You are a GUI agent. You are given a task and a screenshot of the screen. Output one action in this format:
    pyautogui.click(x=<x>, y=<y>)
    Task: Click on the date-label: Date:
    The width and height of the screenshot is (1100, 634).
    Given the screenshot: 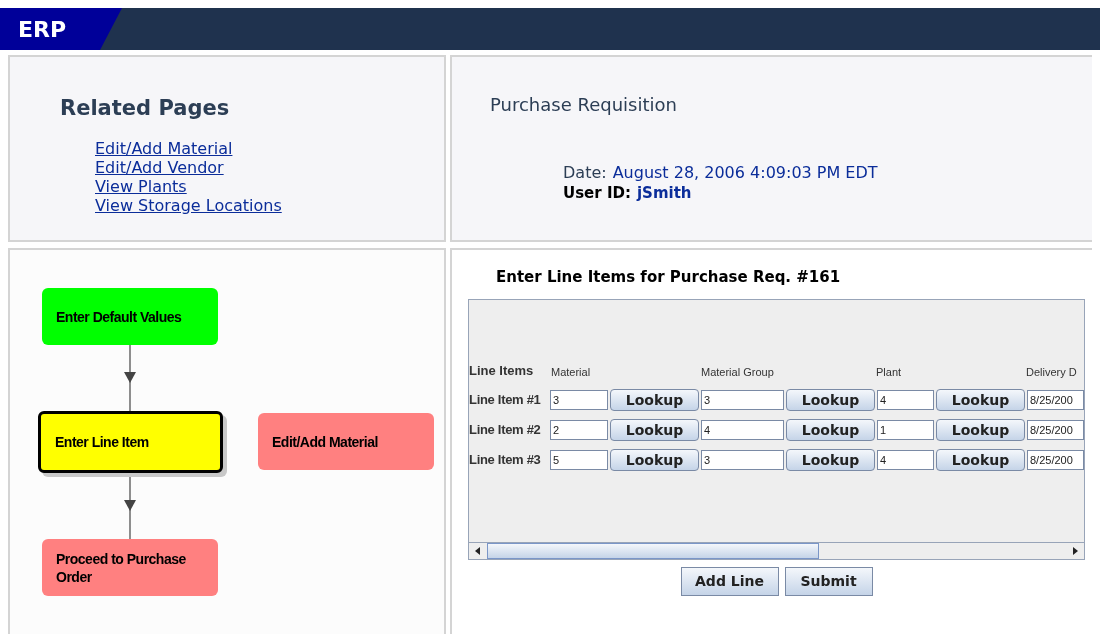 What is the action you would take?
    pyautogui.click(x=585, y=173)
    